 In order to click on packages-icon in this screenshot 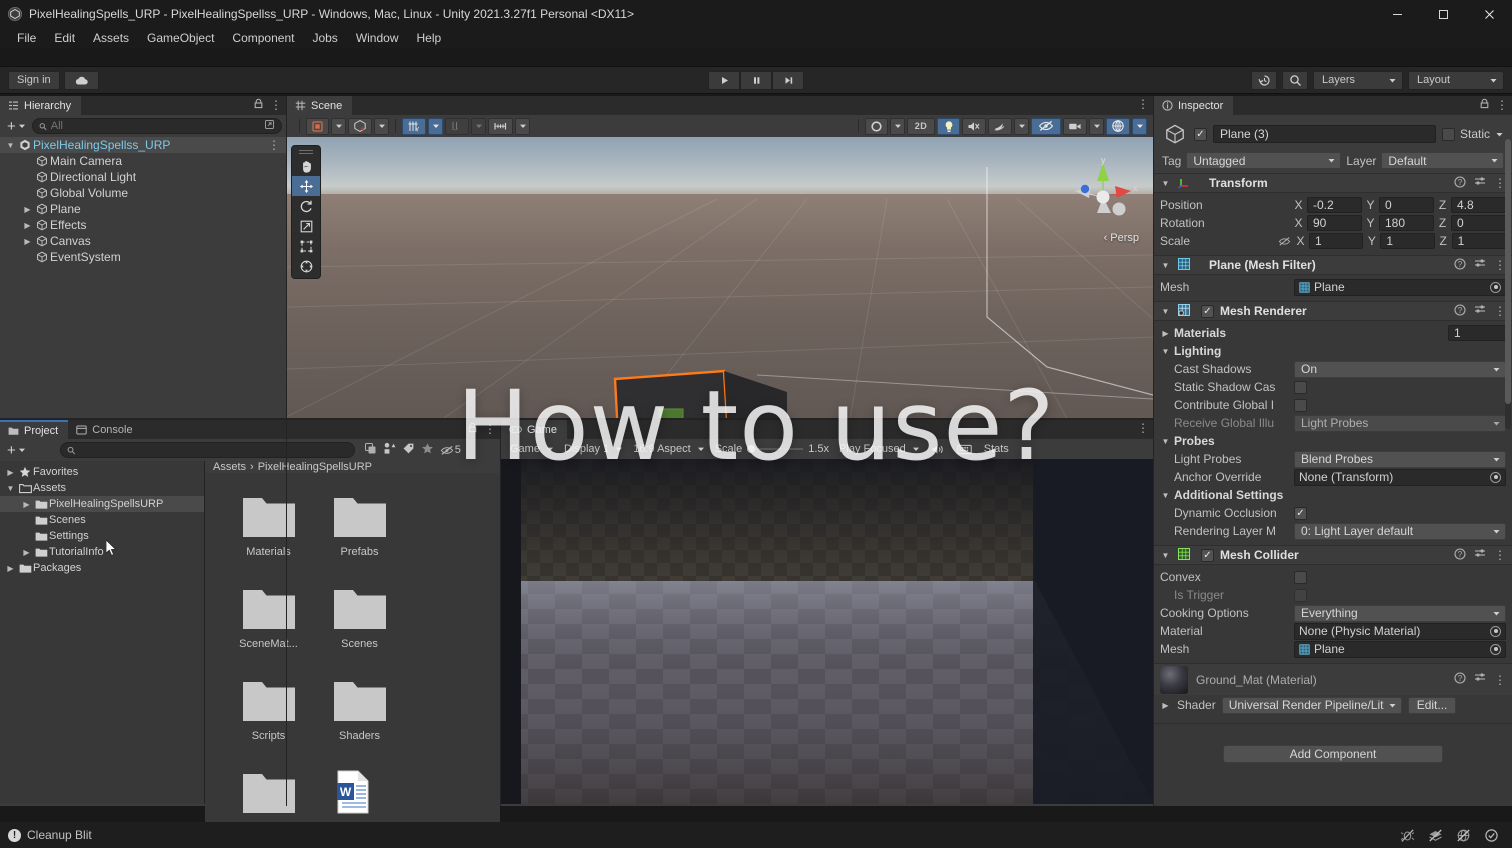, I will do `click(370, 450)`.